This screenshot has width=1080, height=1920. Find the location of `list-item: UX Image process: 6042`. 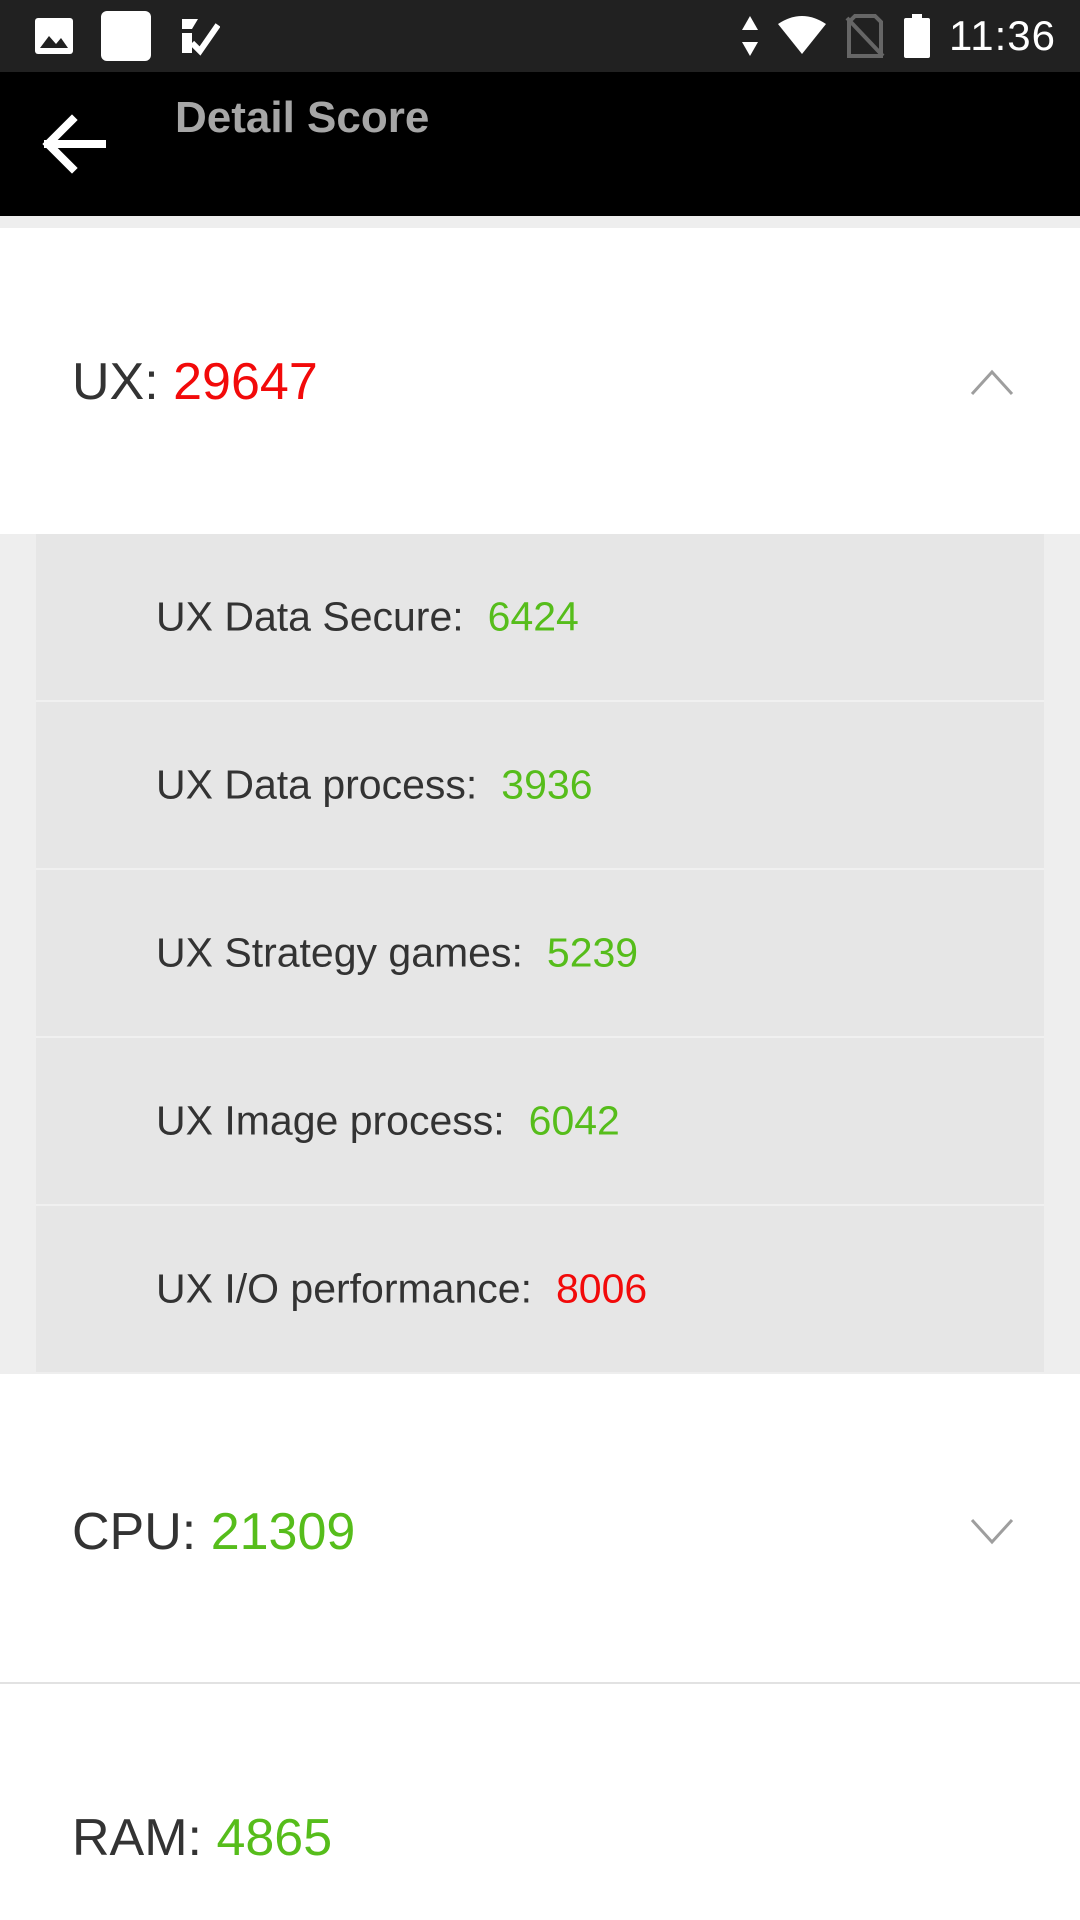

list-item: UX Image process: 6042 is located at coordinates (540, 1121).